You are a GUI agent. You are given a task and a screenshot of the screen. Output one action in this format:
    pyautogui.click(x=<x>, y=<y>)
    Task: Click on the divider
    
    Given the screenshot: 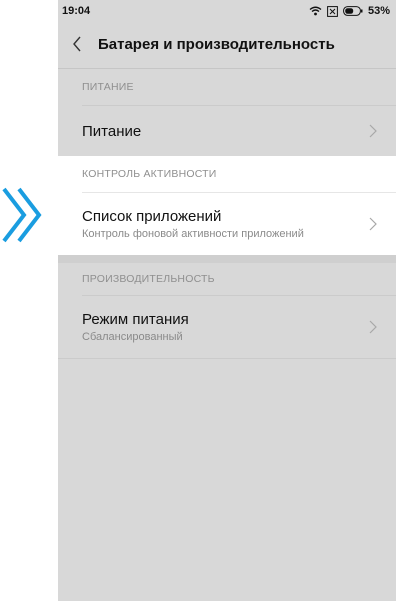 What is the action you would take?
    pyautogui.click(x=227, y=358)
    